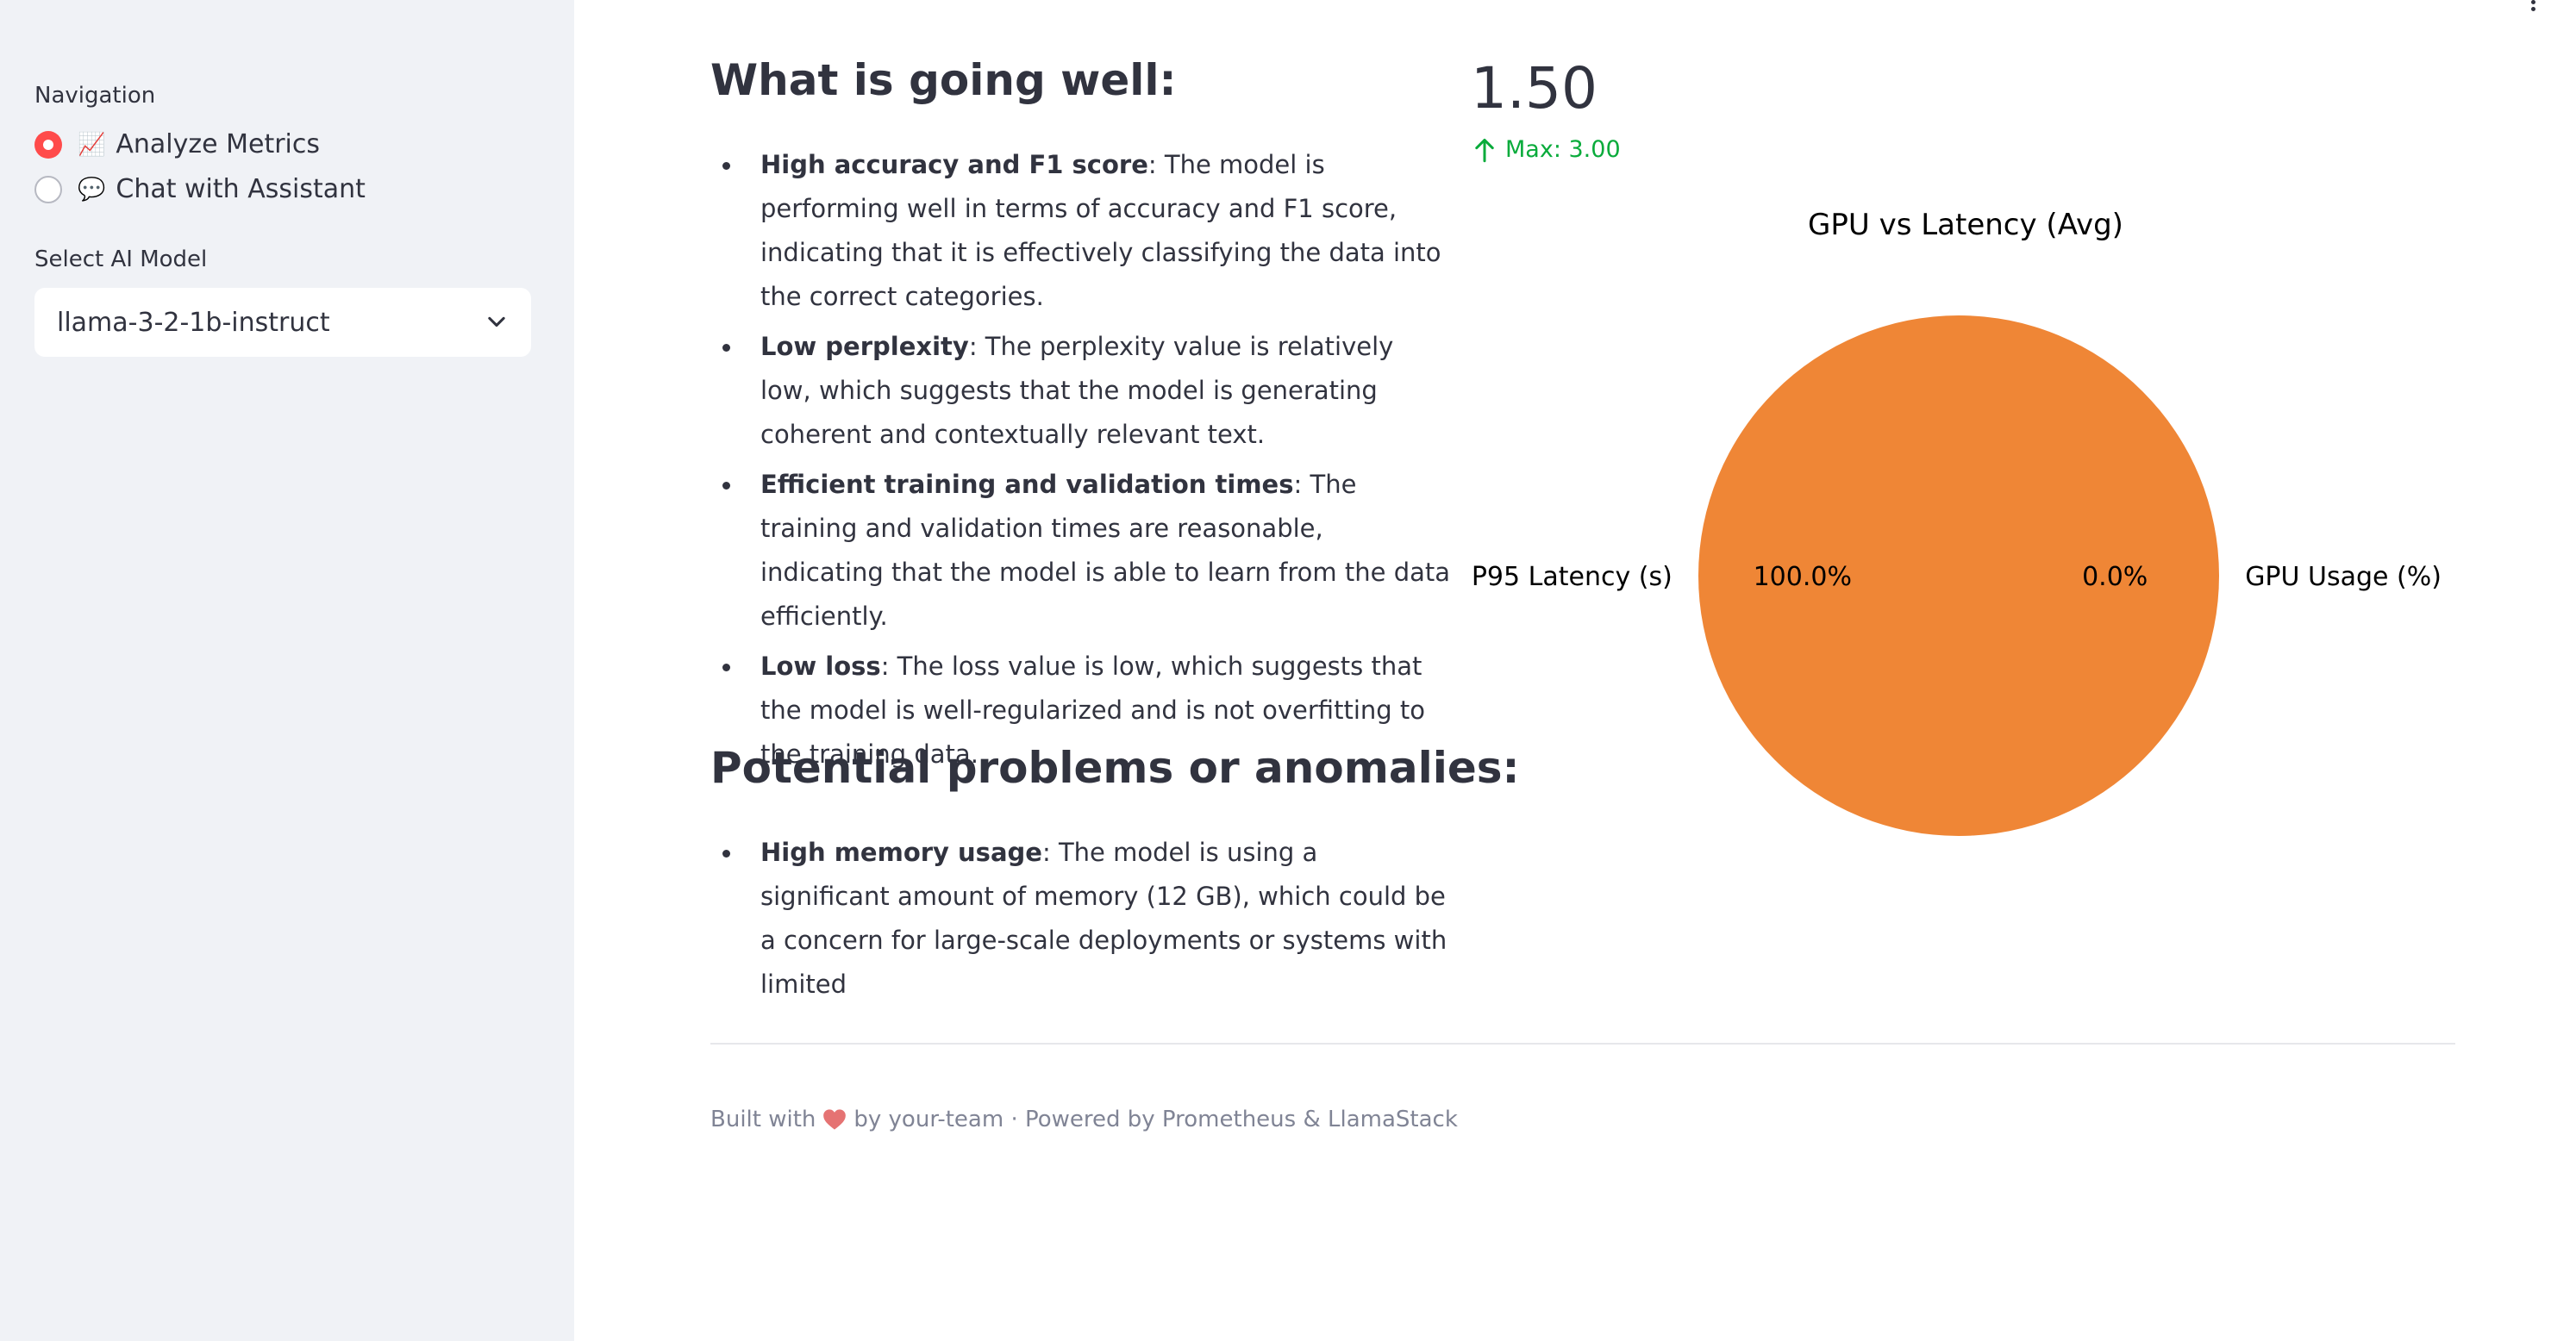 The height and width of the screenshot is (1341, 2576). I want to click on radio-selected-icon, so click(48, 144).